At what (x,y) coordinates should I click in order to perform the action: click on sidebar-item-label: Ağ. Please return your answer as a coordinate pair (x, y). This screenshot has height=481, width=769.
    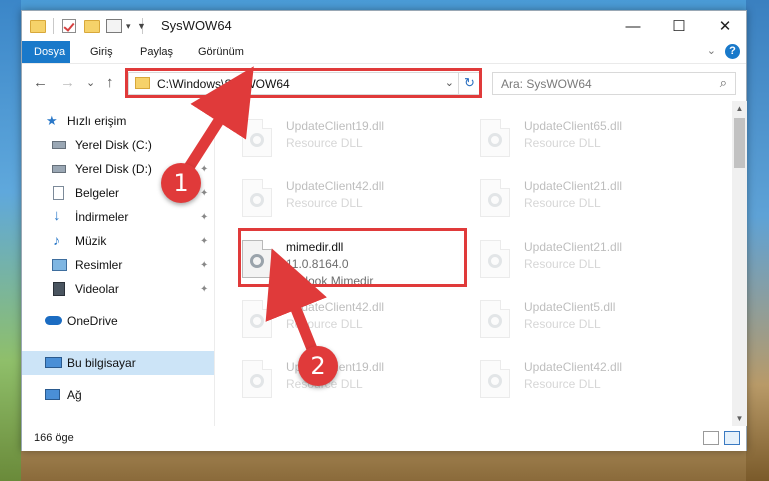
    Looking at the image, I should click on (74, 395).